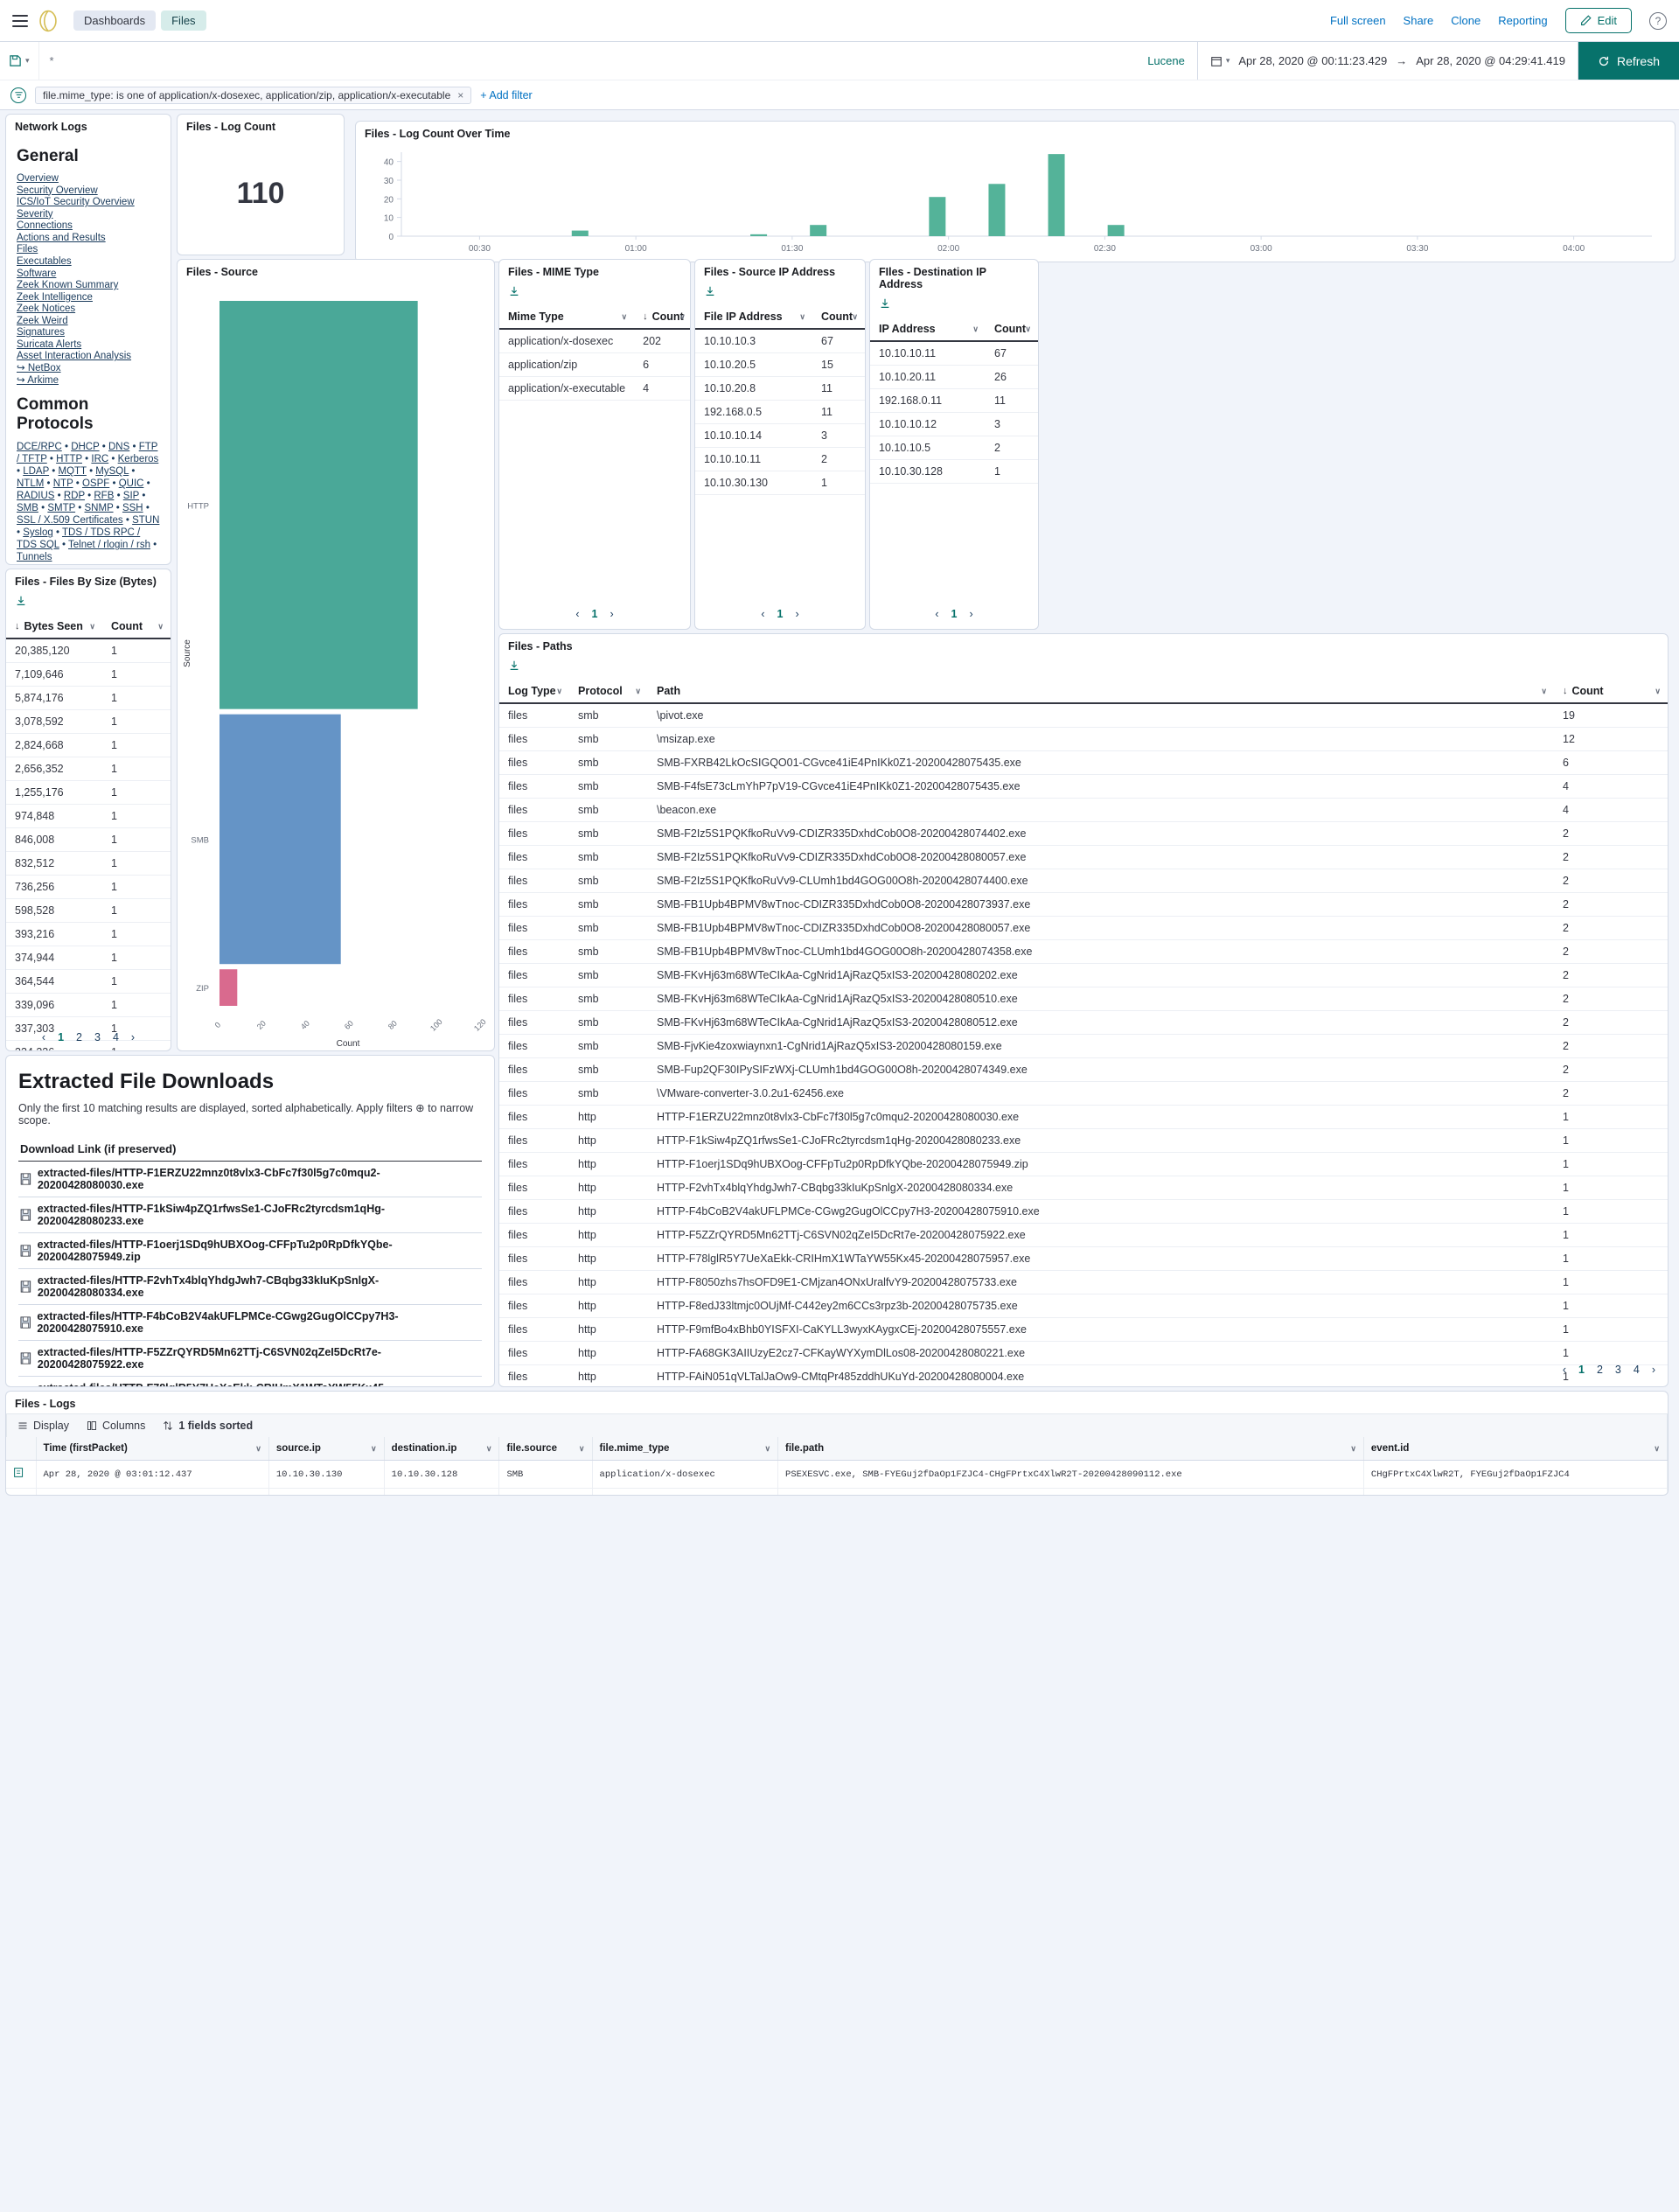  I want to click on nav-proto-rfb: RFB, so click(104, 496).